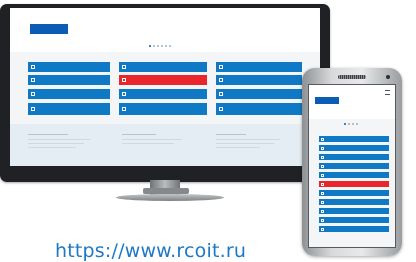 The image size is (416, 262). I want to click on site-footer, so click(165, 145).